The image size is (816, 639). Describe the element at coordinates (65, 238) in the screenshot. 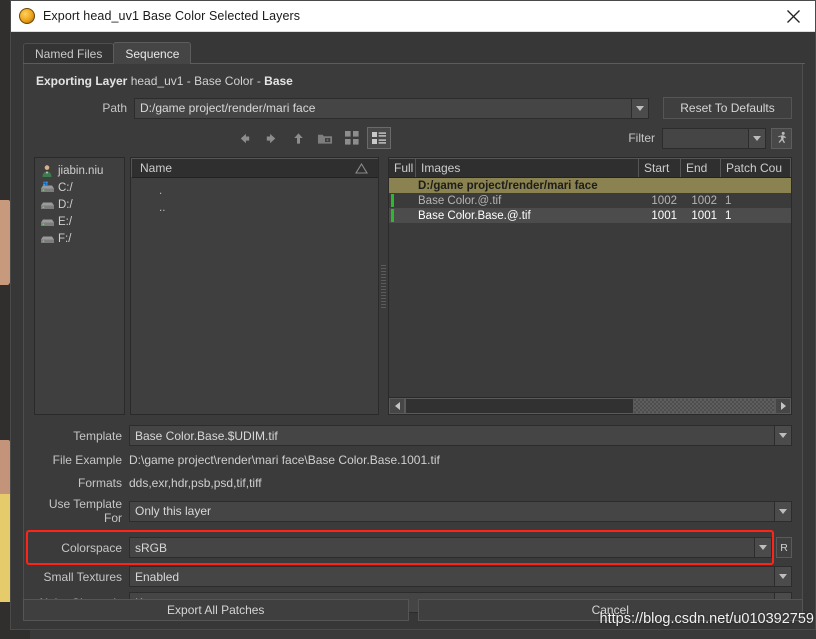

I see `place-item-label: F:/` at that location.